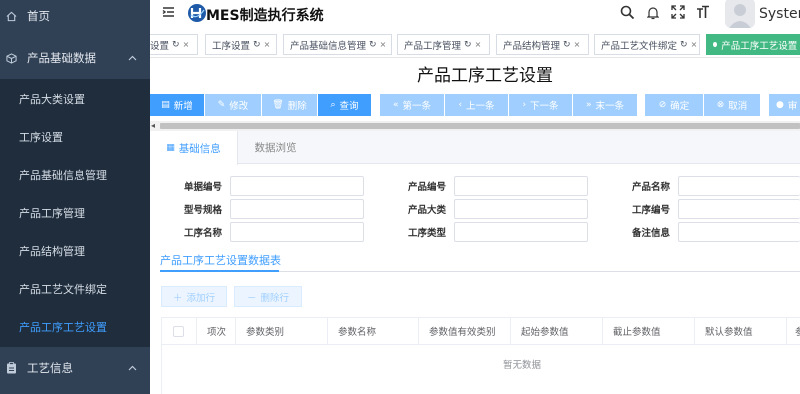 Image resolution: width=800 pixels, height=394 pixels. Describe the element at coordinates (219, 271) in the screenshot. I see `section-underline` at that location.